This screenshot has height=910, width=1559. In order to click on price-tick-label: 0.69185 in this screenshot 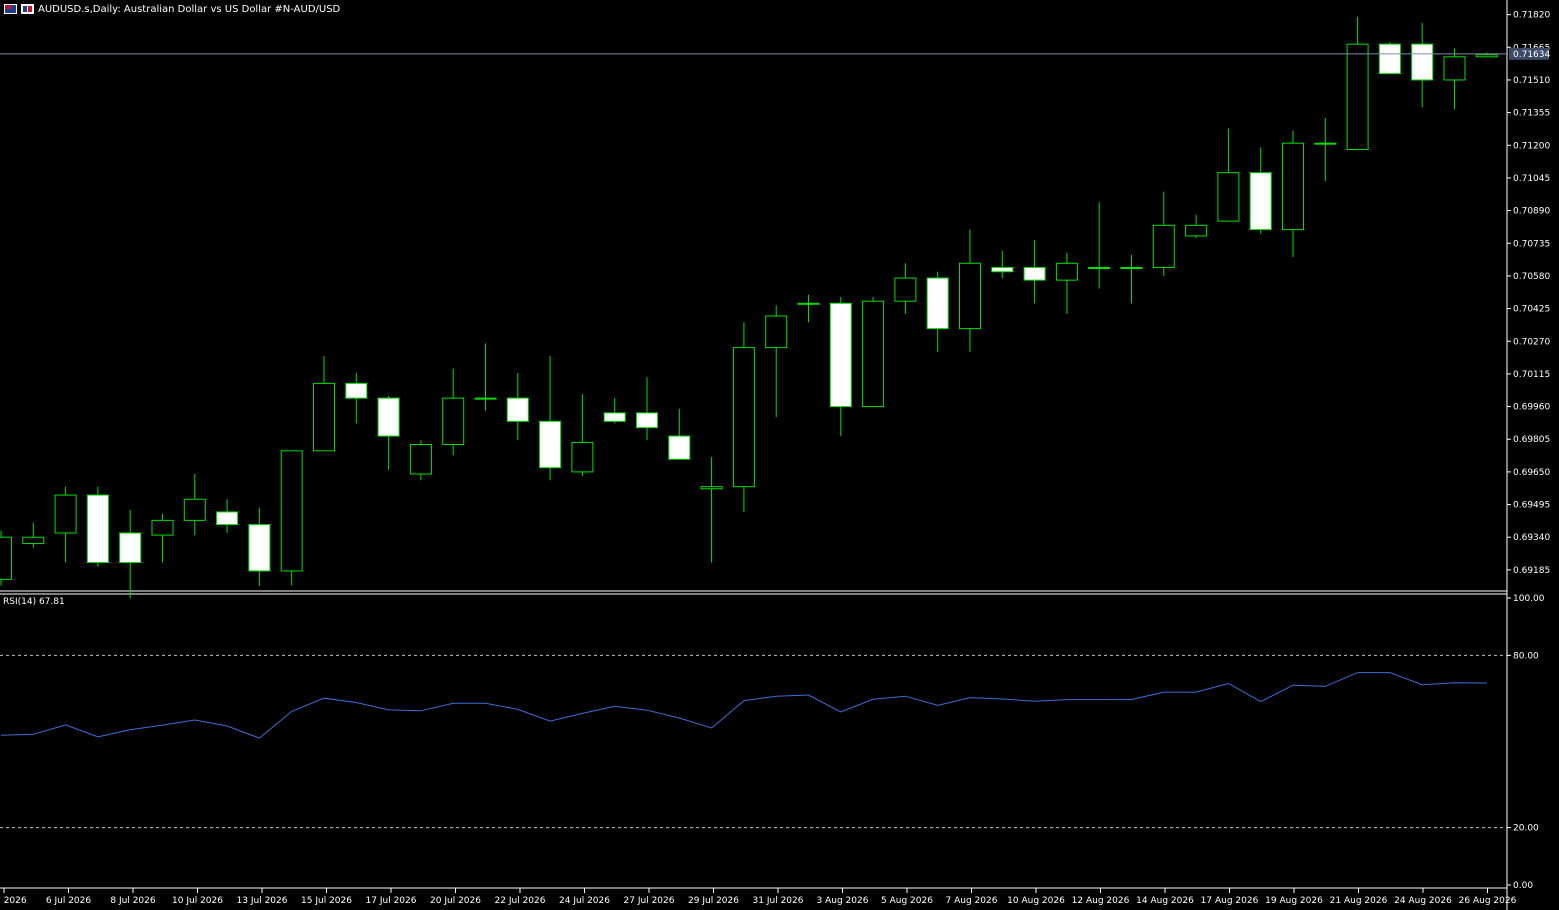, I will do `click(1531, 571)`.